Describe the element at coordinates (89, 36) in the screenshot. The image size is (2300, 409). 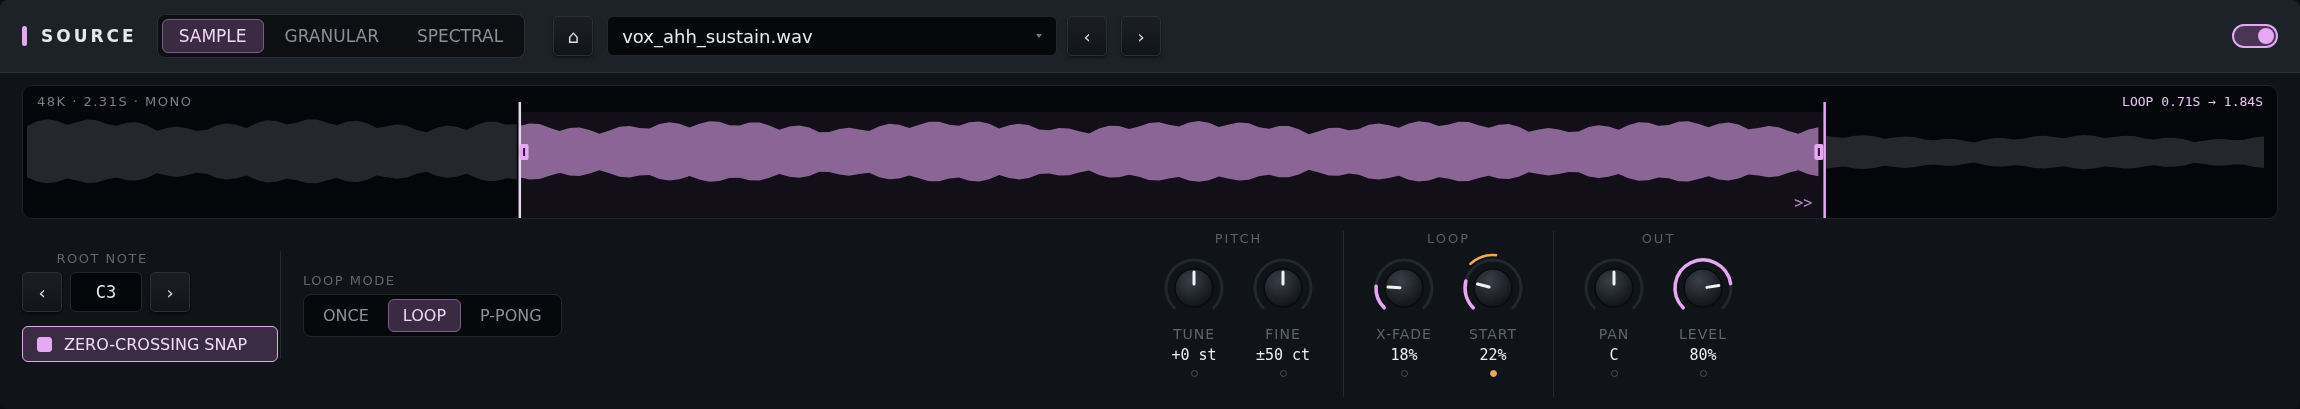
I see `section-title: SOURCE` at that location.